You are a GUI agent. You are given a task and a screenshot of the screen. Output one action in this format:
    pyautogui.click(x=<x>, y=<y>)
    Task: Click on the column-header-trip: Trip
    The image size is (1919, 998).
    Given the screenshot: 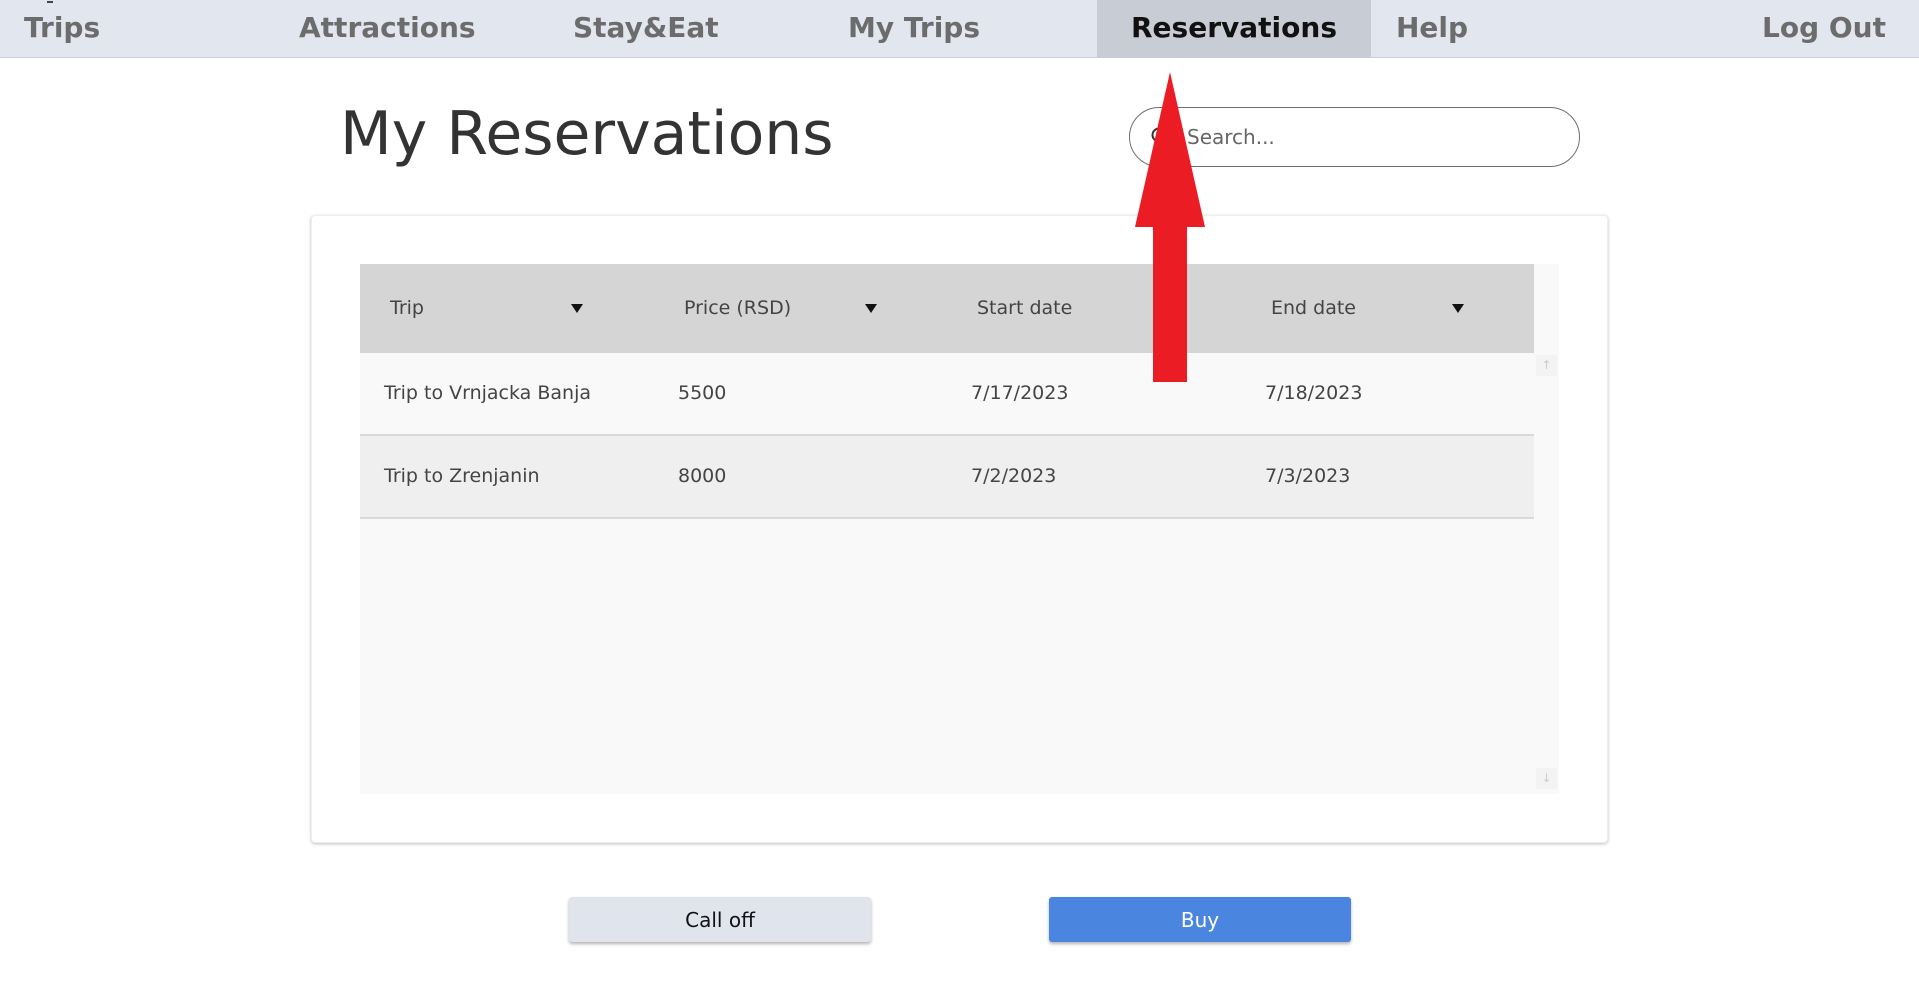 What is the action you would take?
    pyautogui.click(x=407, y=308)
    